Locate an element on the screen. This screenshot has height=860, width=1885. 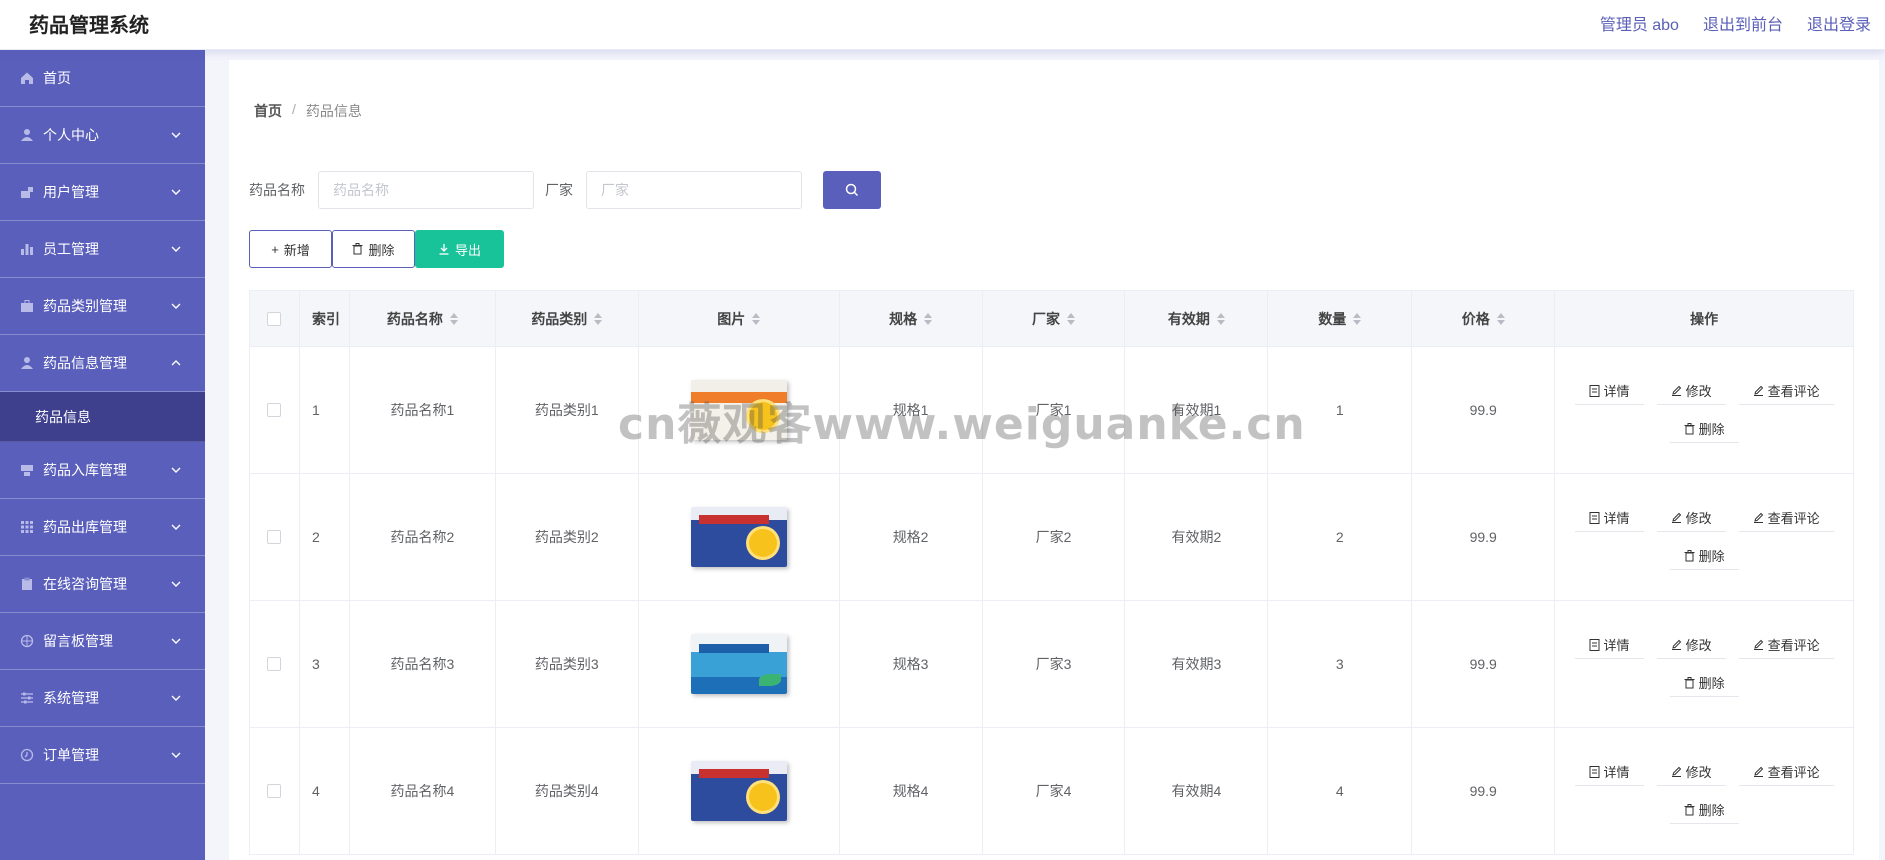
qty-cell: 1 is located at coordinates (1340, 410).